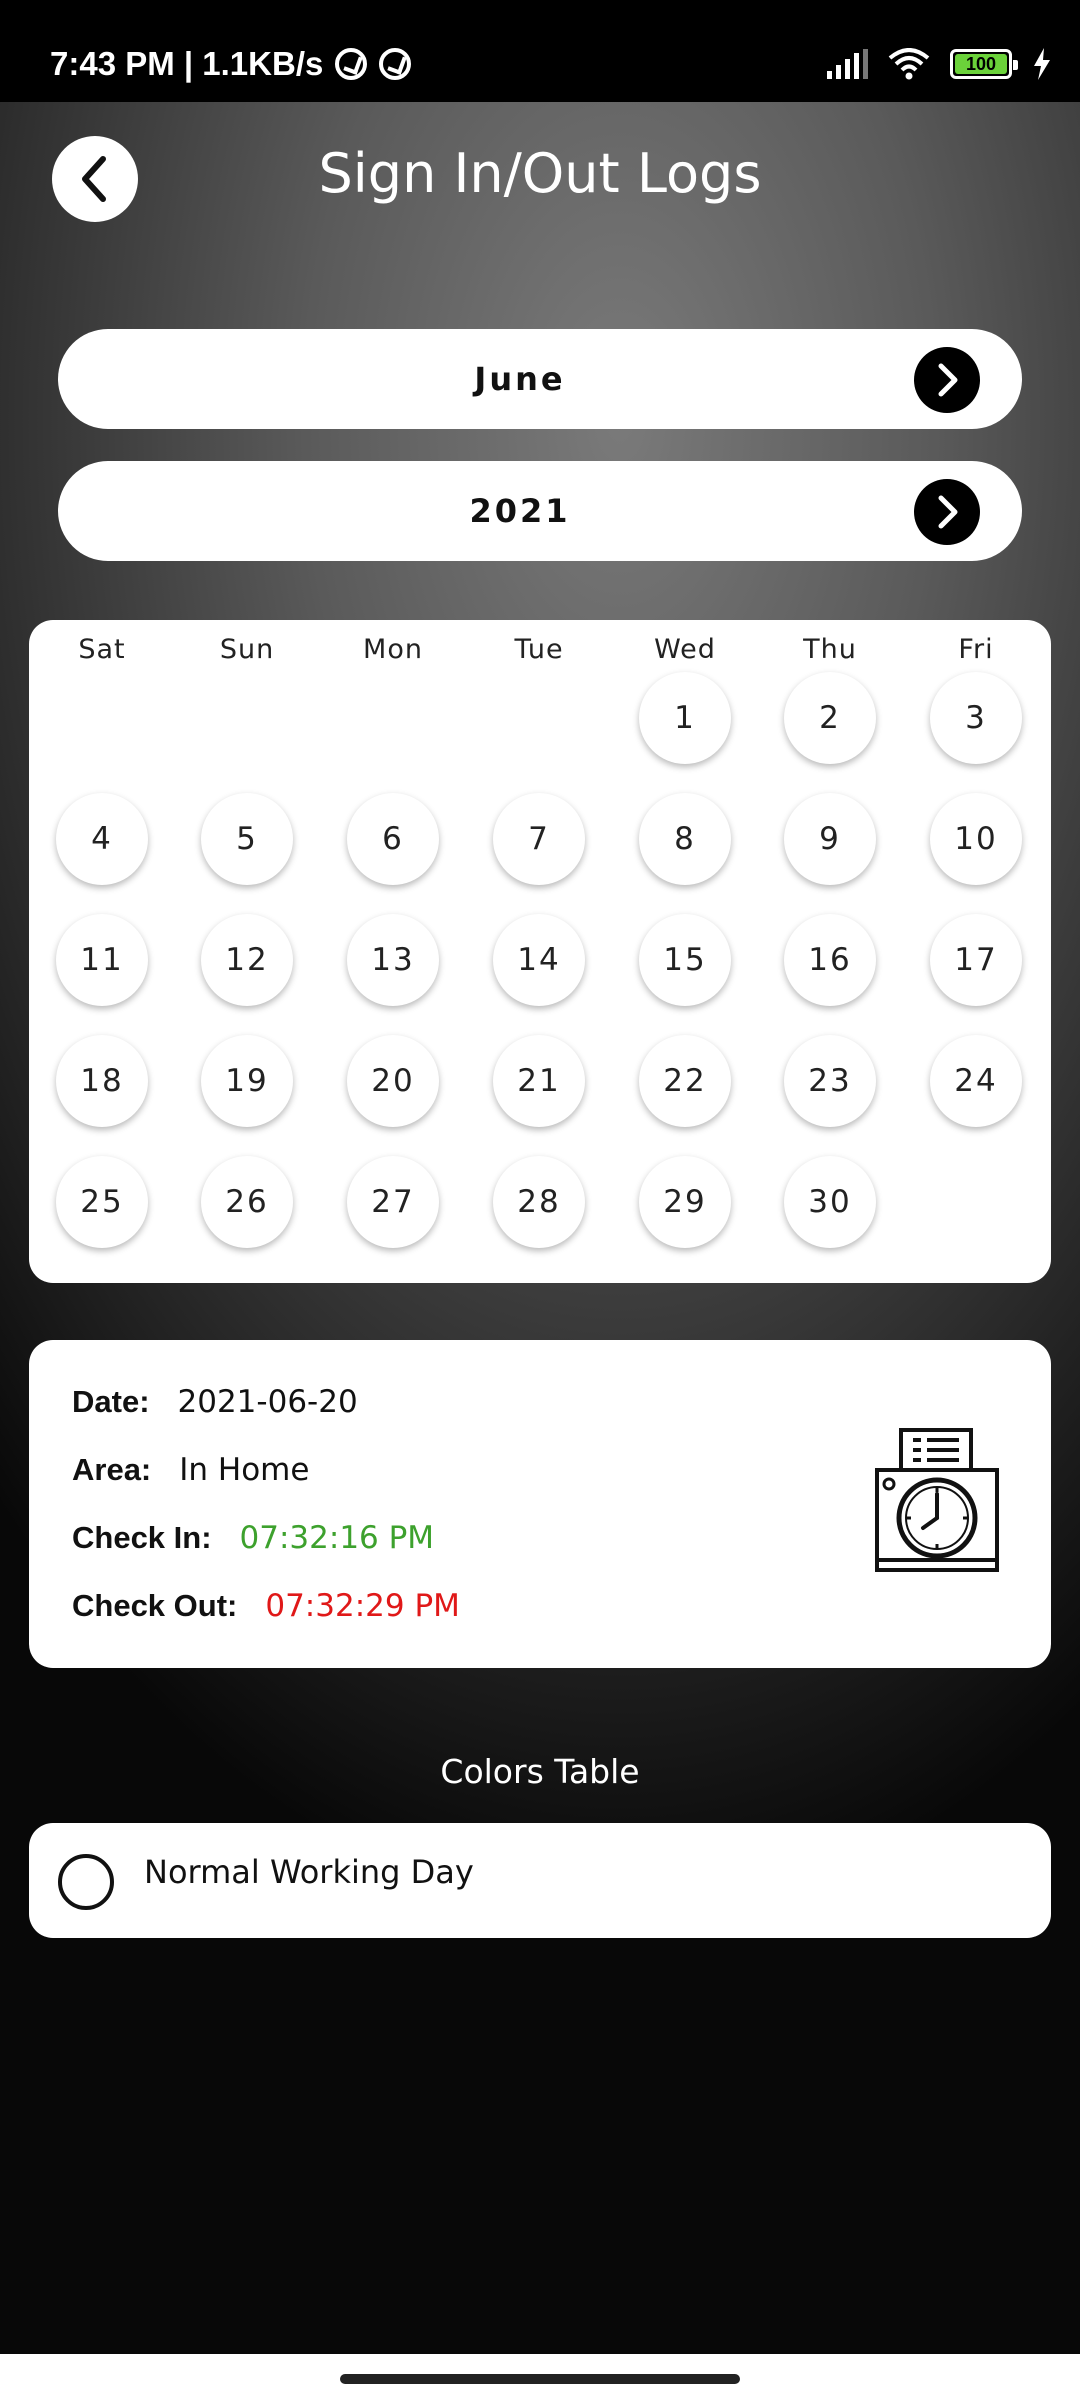 The width and height of the screenshot is (1080, 2400). What do you see at coordinates (362, 1606) in the screenshot?
I see `check-out-value: 07:32:29 PM` at bounding box center [362, 1606].